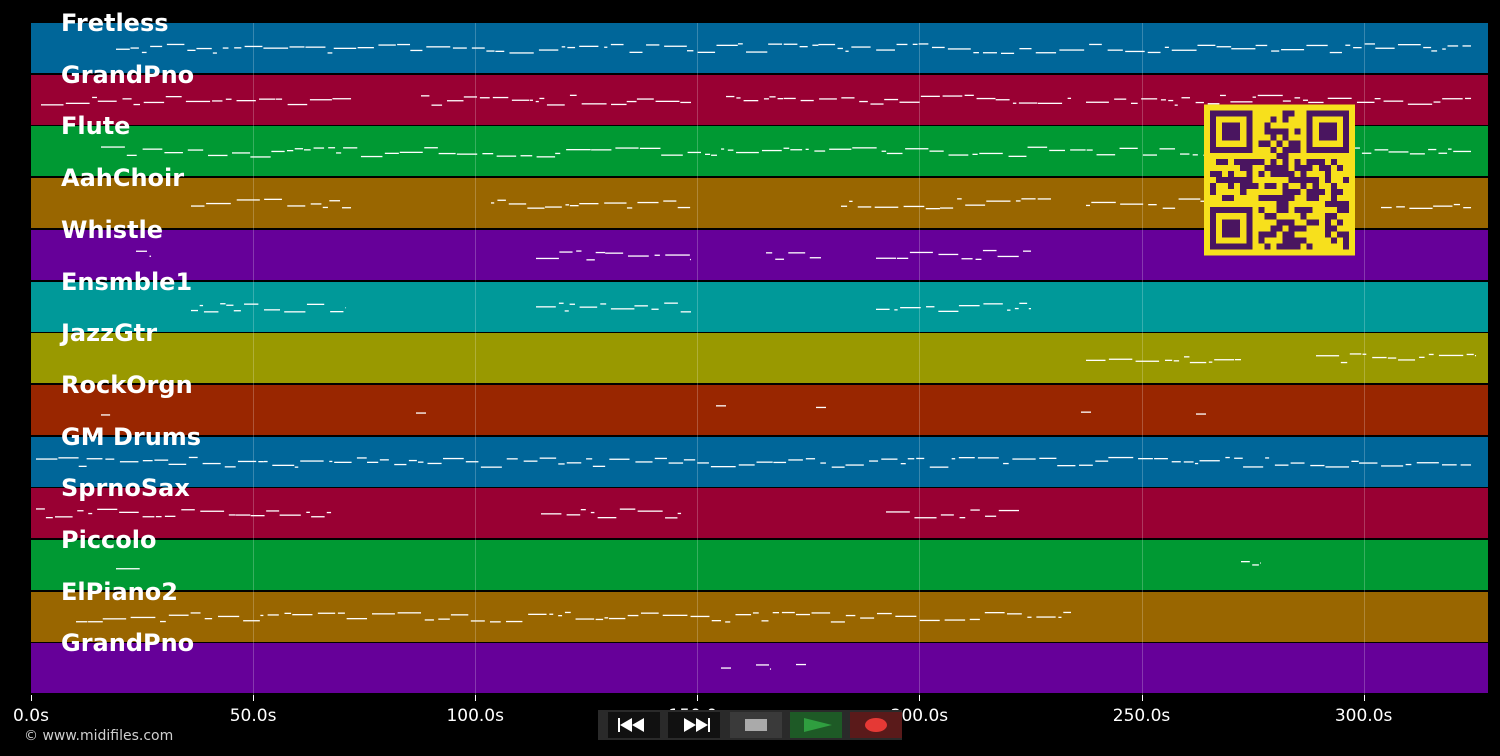 The image size is (1500, 756). I want to click on track-label: ElPiano2, so click(119, 591).